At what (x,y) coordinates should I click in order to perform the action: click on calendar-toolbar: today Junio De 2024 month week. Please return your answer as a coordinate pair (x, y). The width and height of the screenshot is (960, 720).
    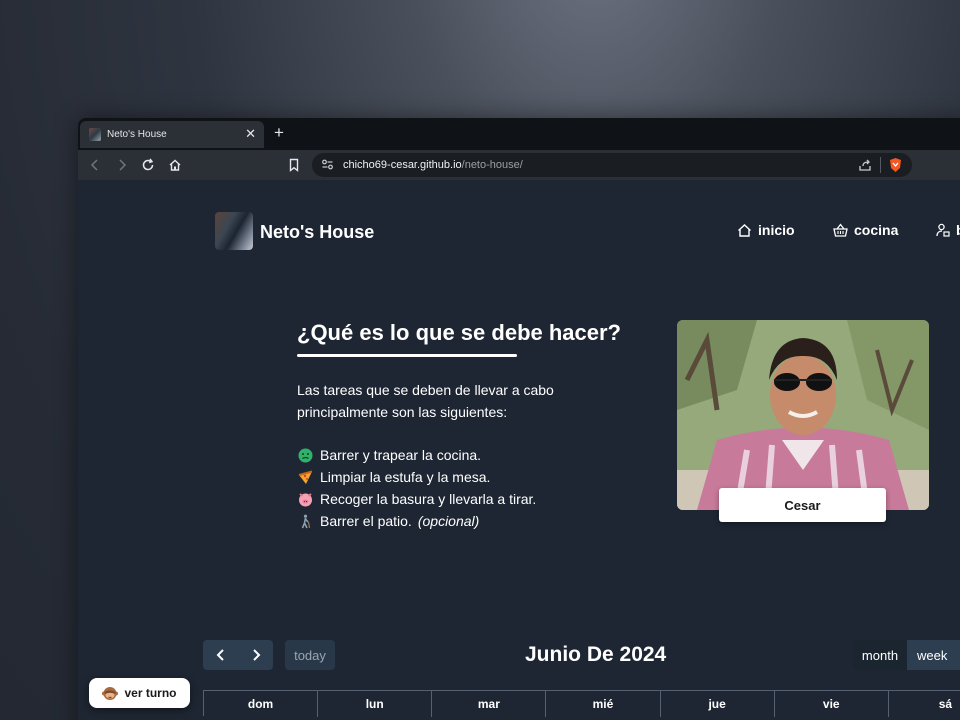
    Looking at the image, I should click on (581, 655).